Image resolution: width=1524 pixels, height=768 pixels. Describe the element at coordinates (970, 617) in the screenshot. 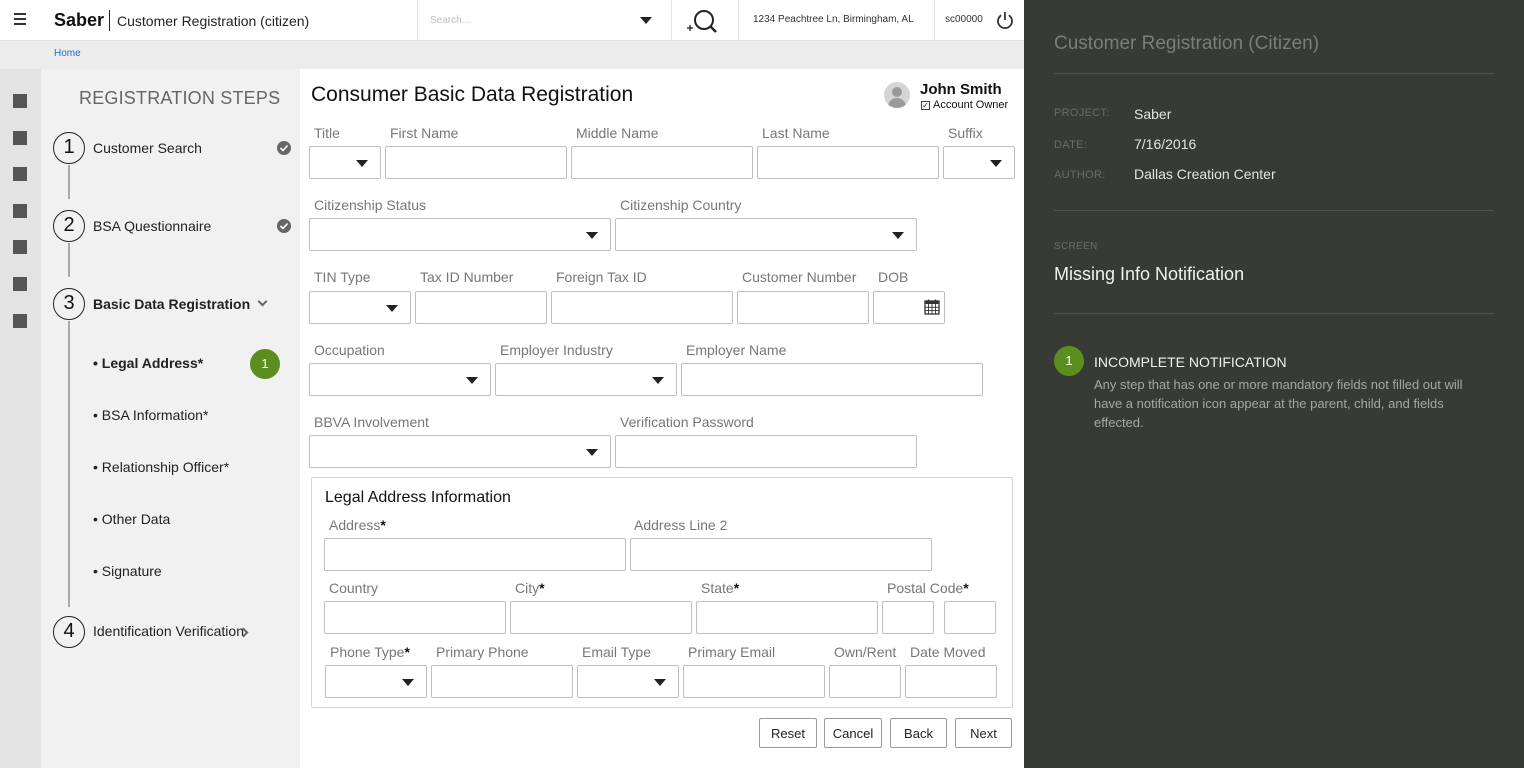

I see `postal-code-extension-field` at that location.